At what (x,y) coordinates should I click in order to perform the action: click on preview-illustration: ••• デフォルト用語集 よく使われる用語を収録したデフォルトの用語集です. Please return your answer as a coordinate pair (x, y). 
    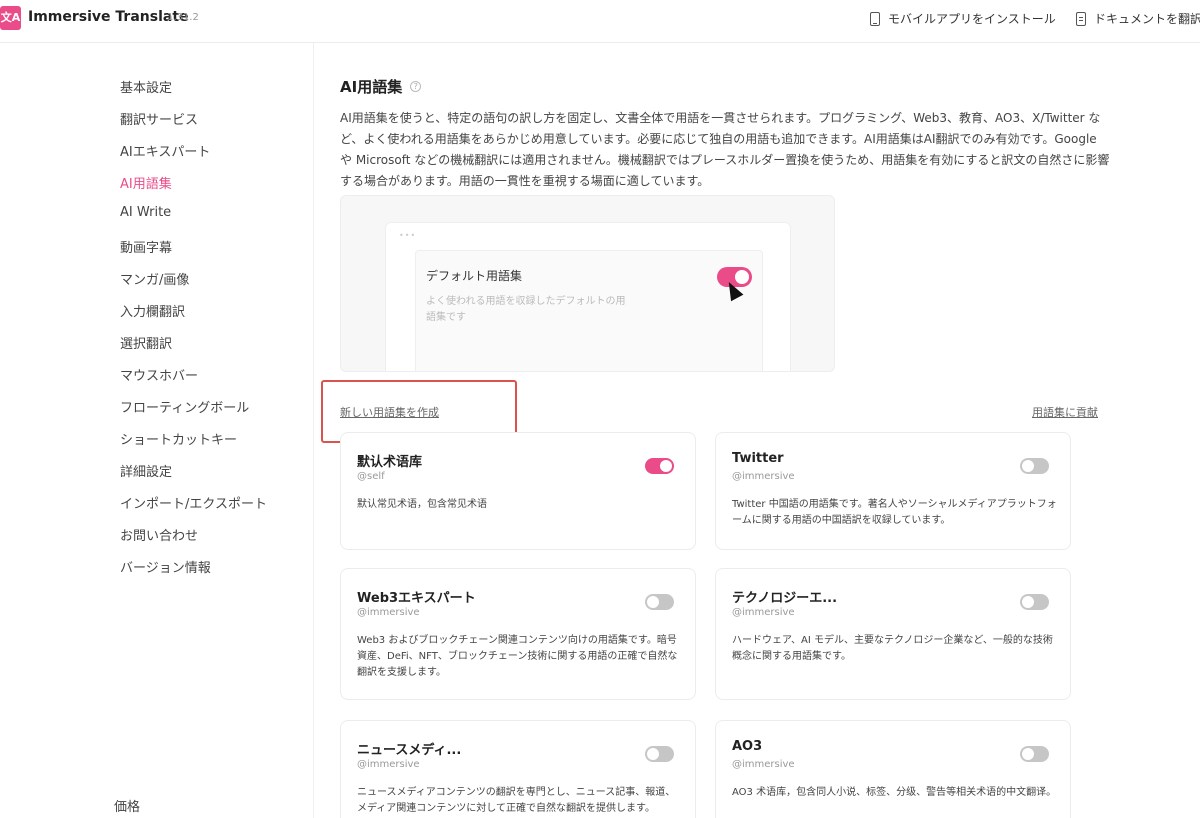
    Looking at the image, I should click on (587, 283).